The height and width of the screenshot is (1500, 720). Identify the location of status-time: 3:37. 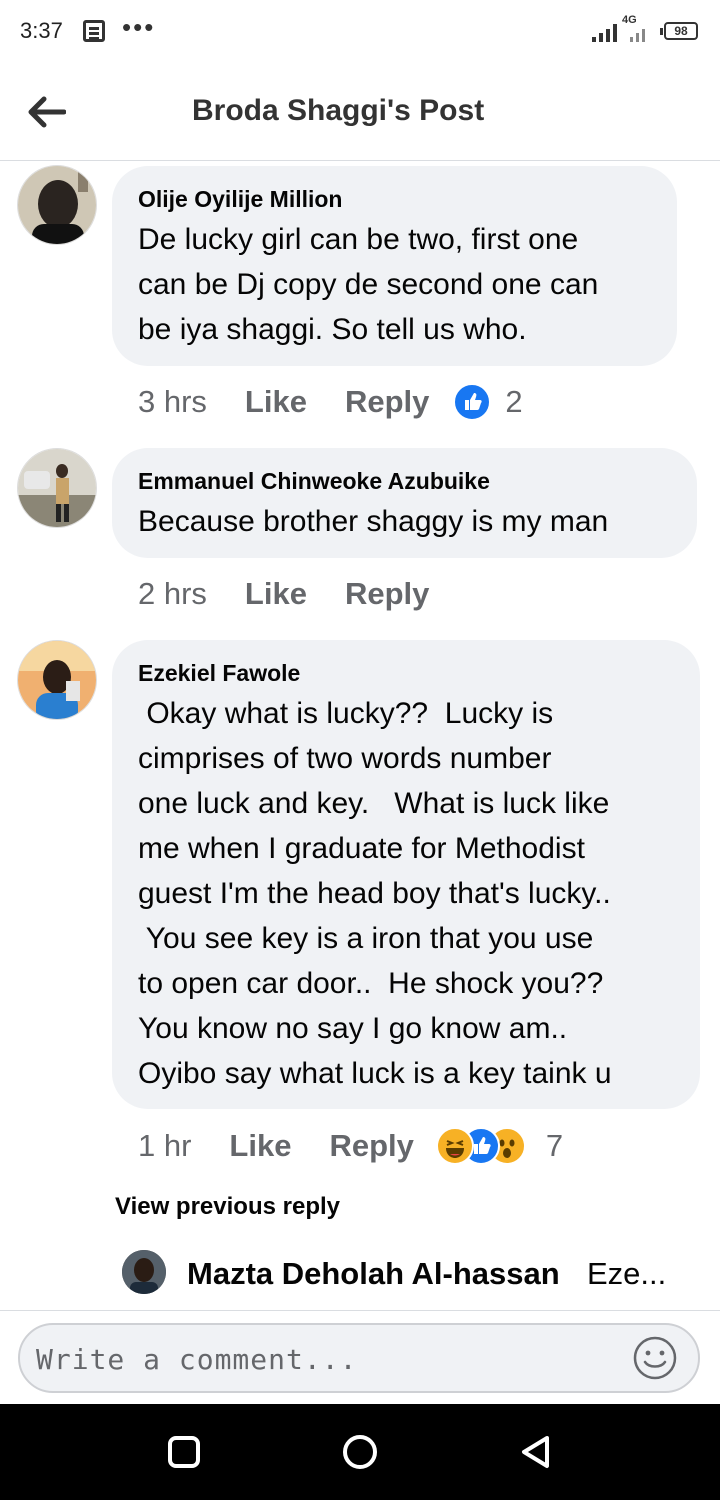
(41, 30).